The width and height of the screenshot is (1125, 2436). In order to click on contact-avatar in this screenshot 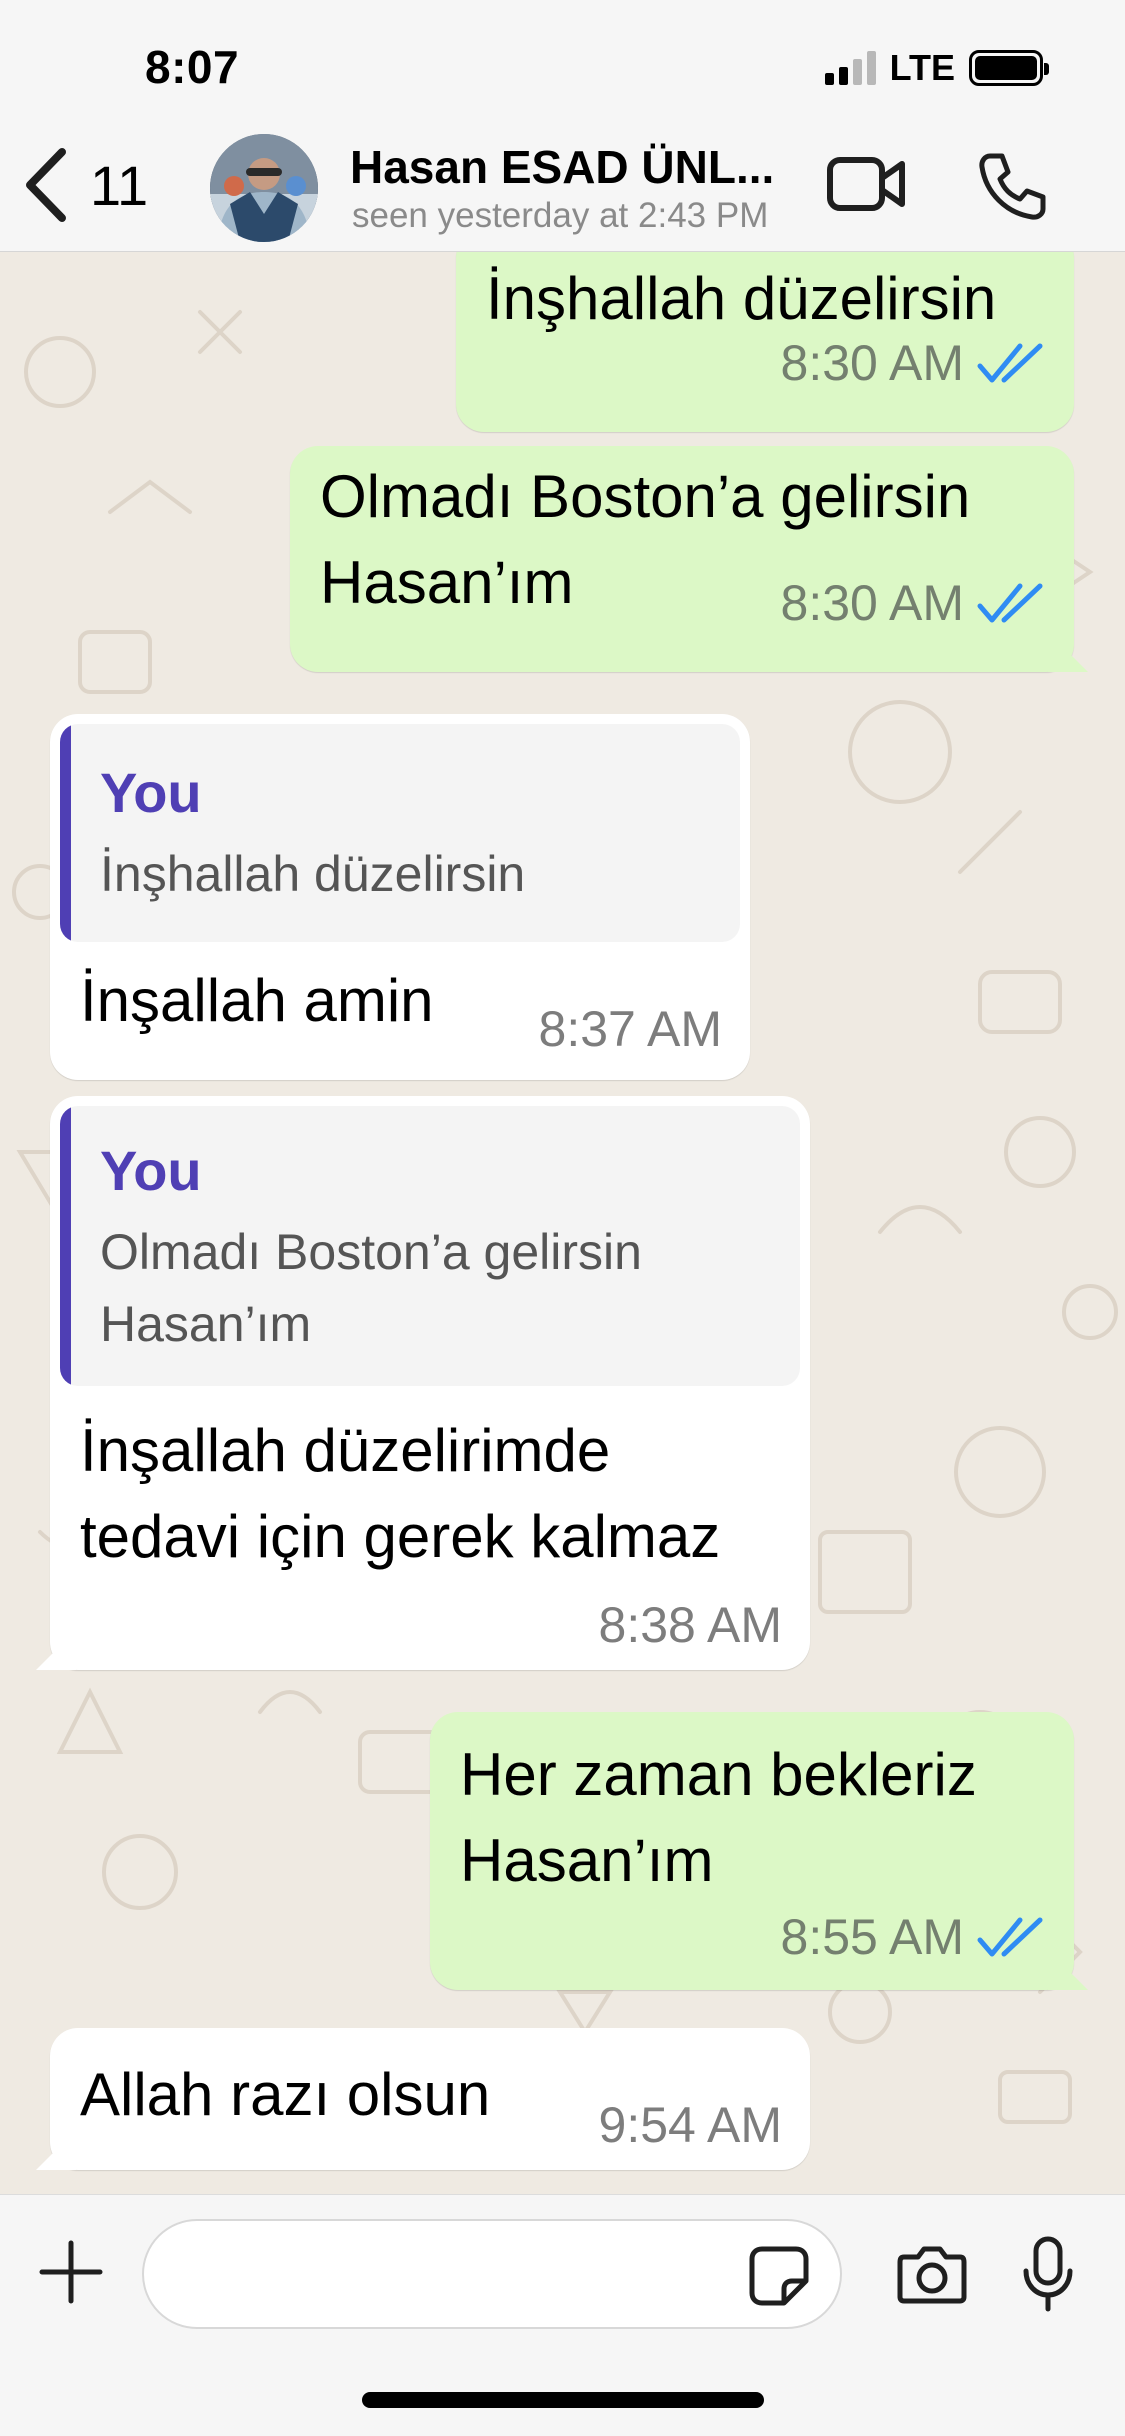, I will do `click(264, 188)`.